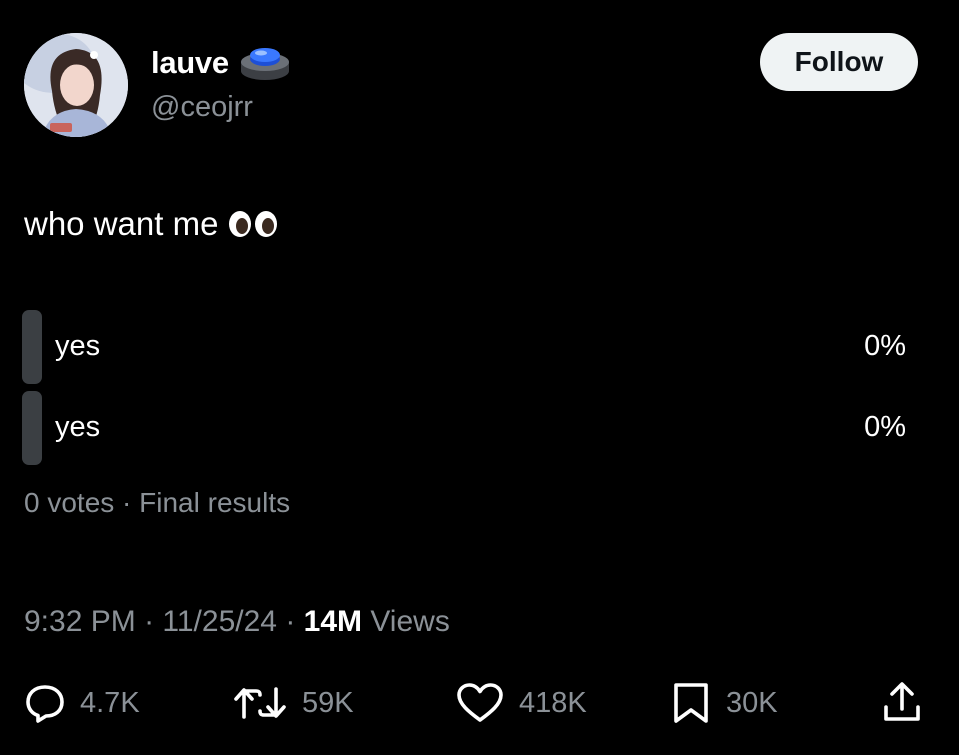 This screenshot has height=755, width=959. I want to click on follow-button: Follow, so click(839, 62).